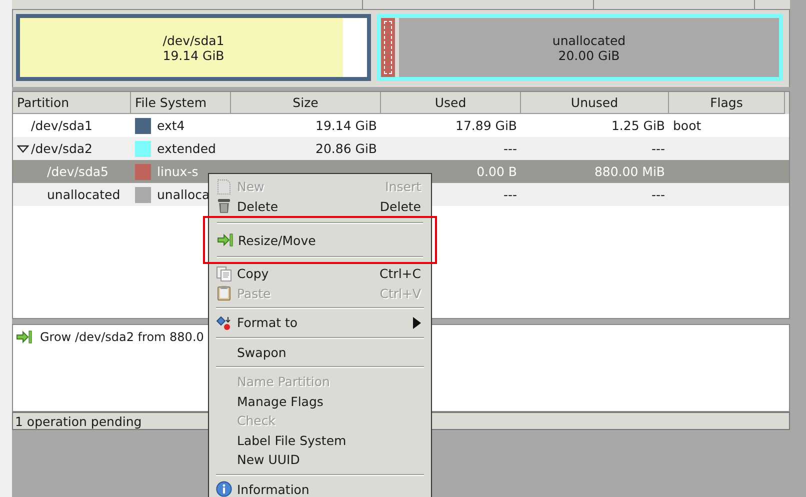 The width and height of the screenshot is (806, 497). What do you see at coordinates (62, 148) in the screenshot?
I see `table-cell: /dev/sda2` at bounding box center [62, 148].